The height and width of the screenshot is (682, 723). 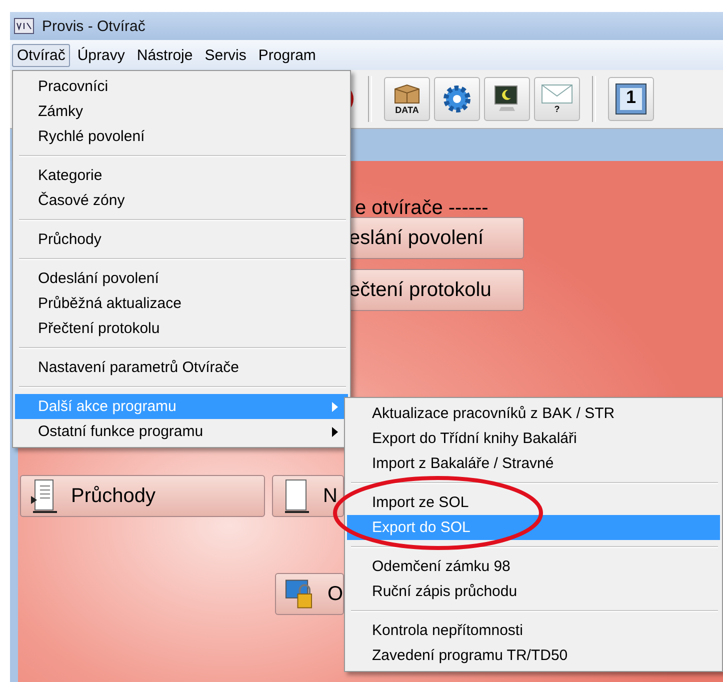 I want to click on menu-item: Aktualizace pracovníků z BAK / STR, so click(x=533, y=413).